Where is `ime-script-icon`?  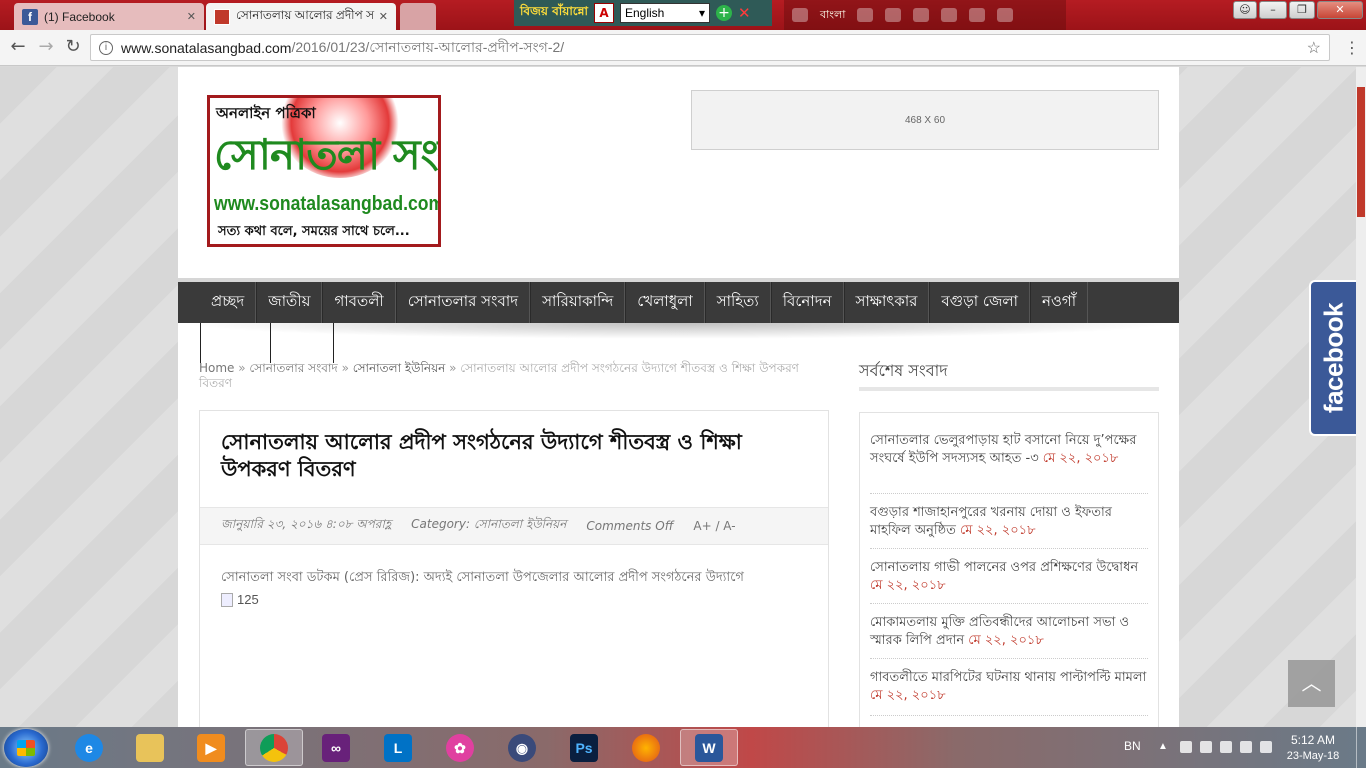 ime-script-icon is located at coordinates (800, 15).